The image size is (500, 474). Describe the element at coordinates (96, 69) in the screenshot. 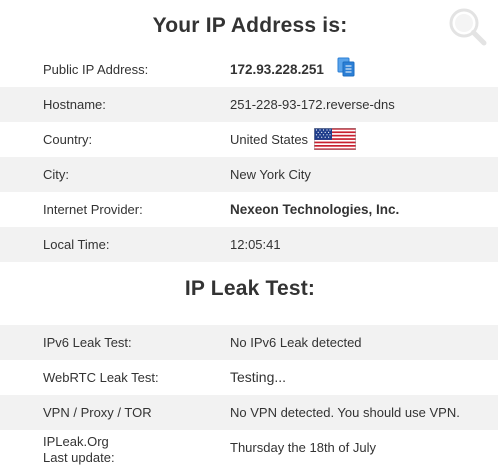

I see `public-ip-label: Public IP Address:` at that location.